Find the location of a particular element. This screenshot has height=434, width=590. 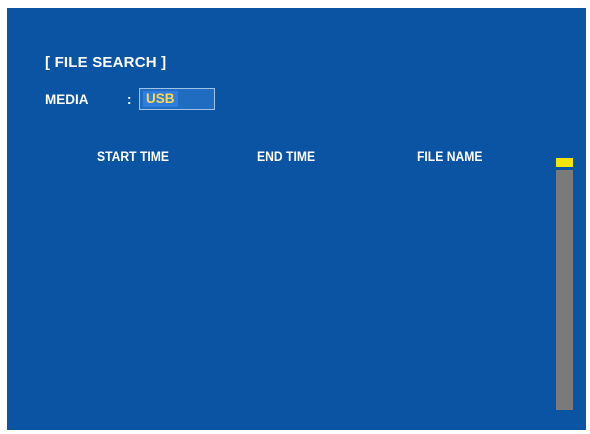

page-title: [ FILE SEARCH ] is located at coordinates (106, 62).